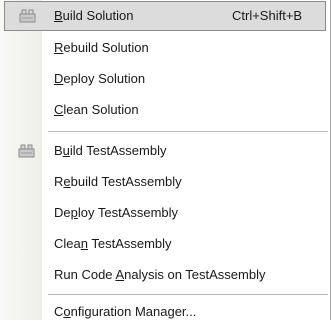 This screenshot has width=332, height=327. Describe the element at coordinates (160, 274) in the screenshot. I see `menu-item-label: Run Code Analysis on TestAssembly` at that location.